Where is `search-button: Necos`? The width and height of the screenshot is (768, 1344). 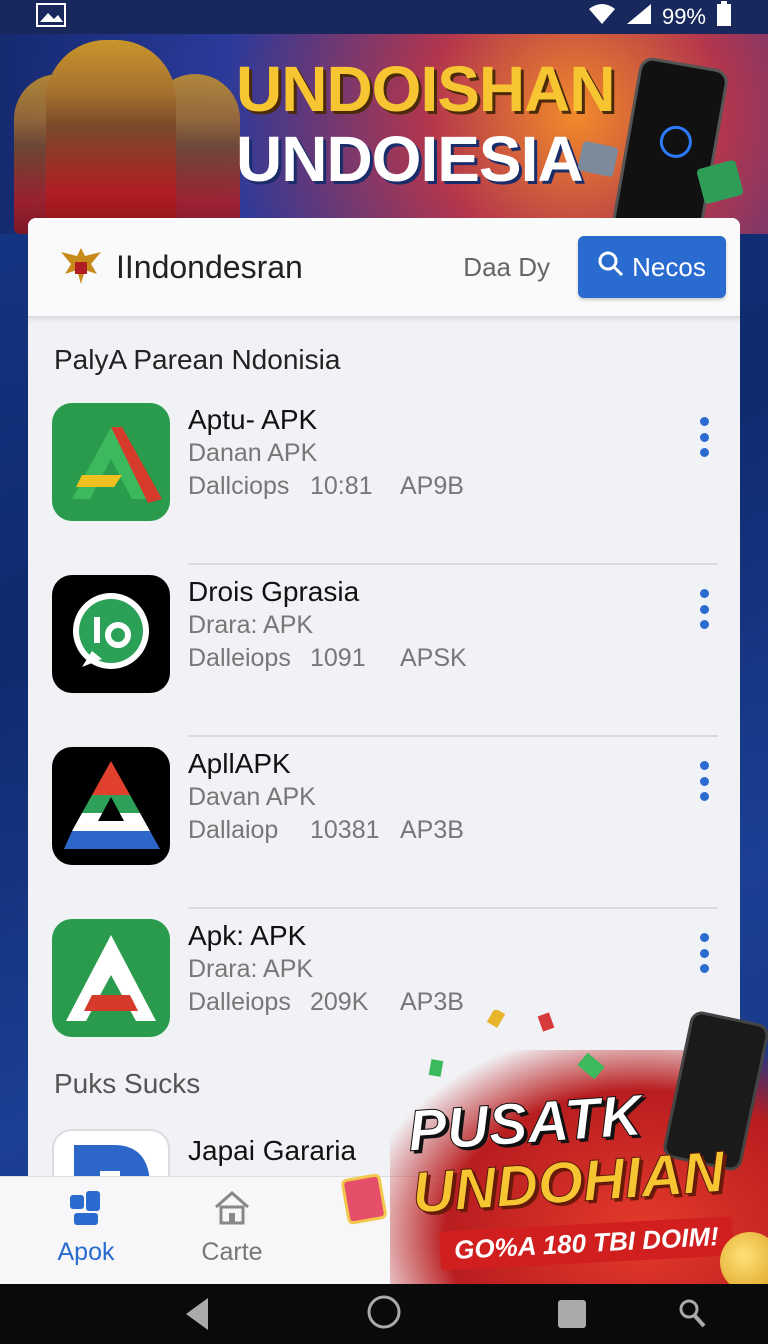 search-button: Necos is located at coordinates (652, 267).